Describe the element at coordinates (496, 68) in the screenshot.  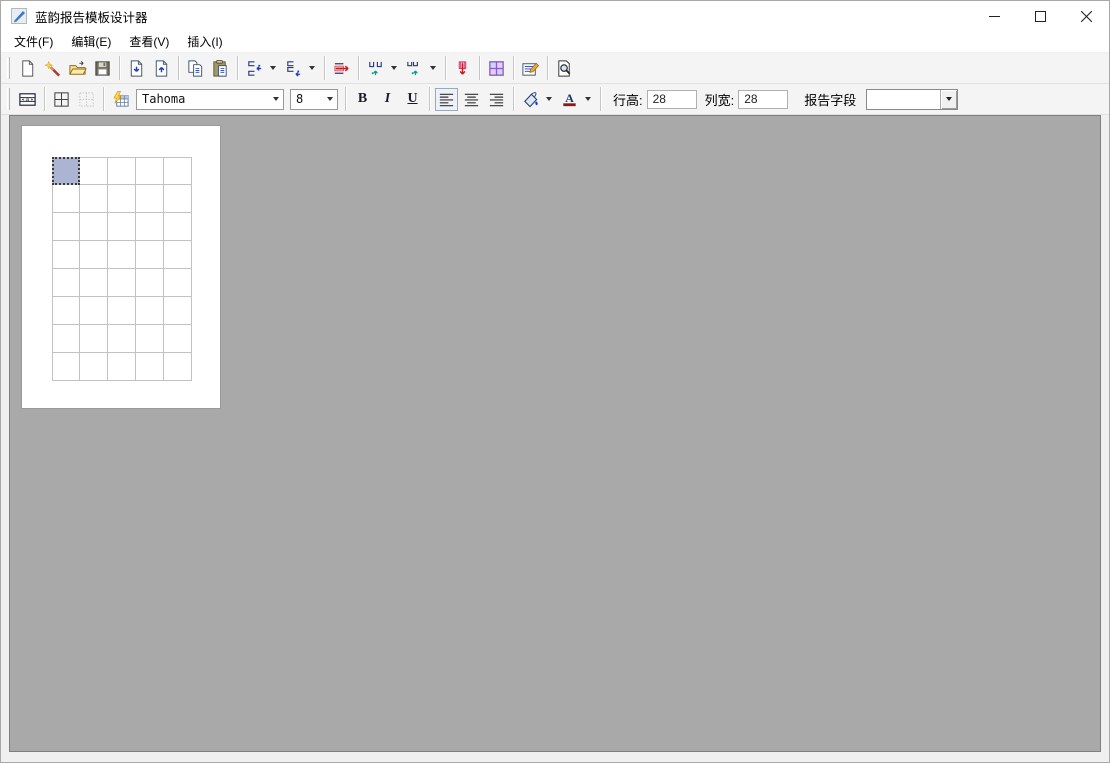
I see `table-grid-button` at that location.